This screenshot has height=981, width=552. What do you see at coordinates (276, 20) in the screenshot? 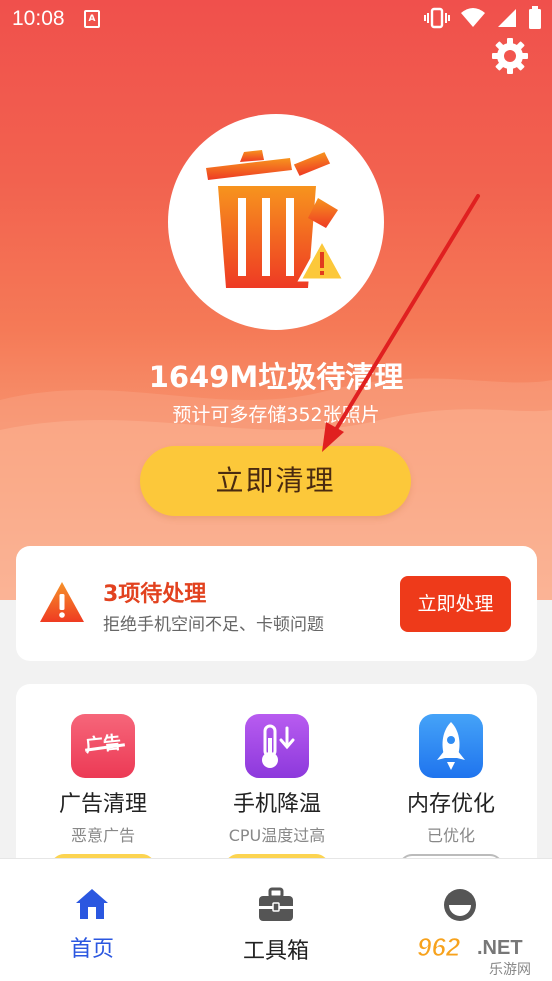
I see `status-bar: 10:08 A` at bounding box center [276, 20].